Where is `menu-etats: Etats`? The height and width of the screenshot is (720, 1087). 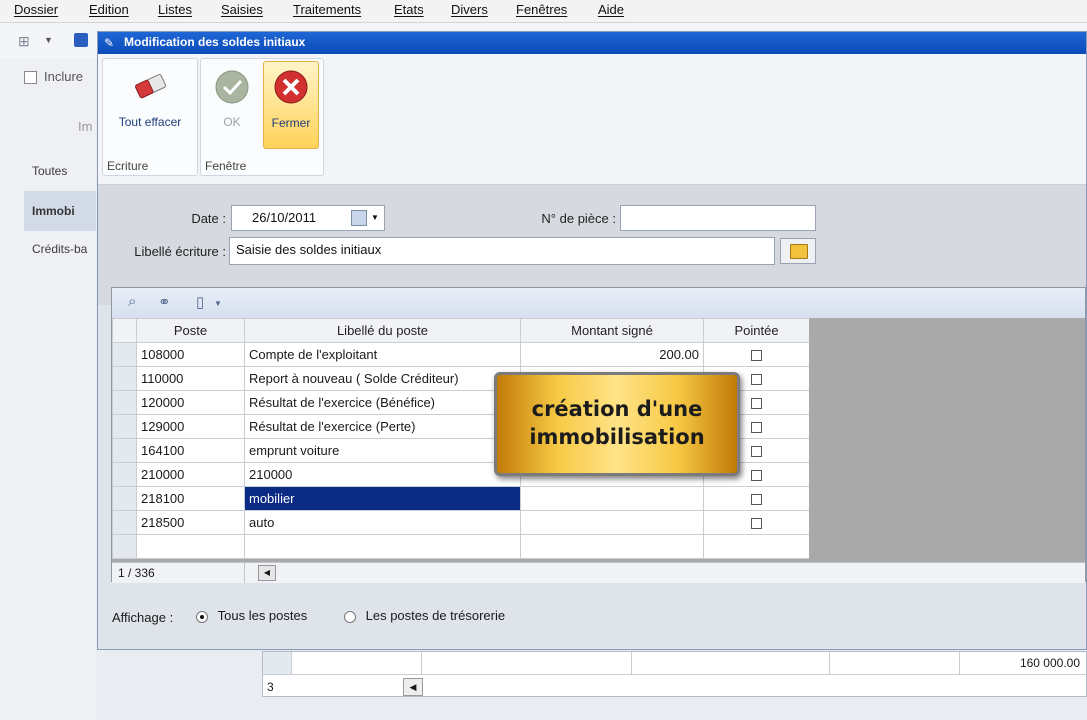 menu-etats: Etats is located at coordinates (409, 9).